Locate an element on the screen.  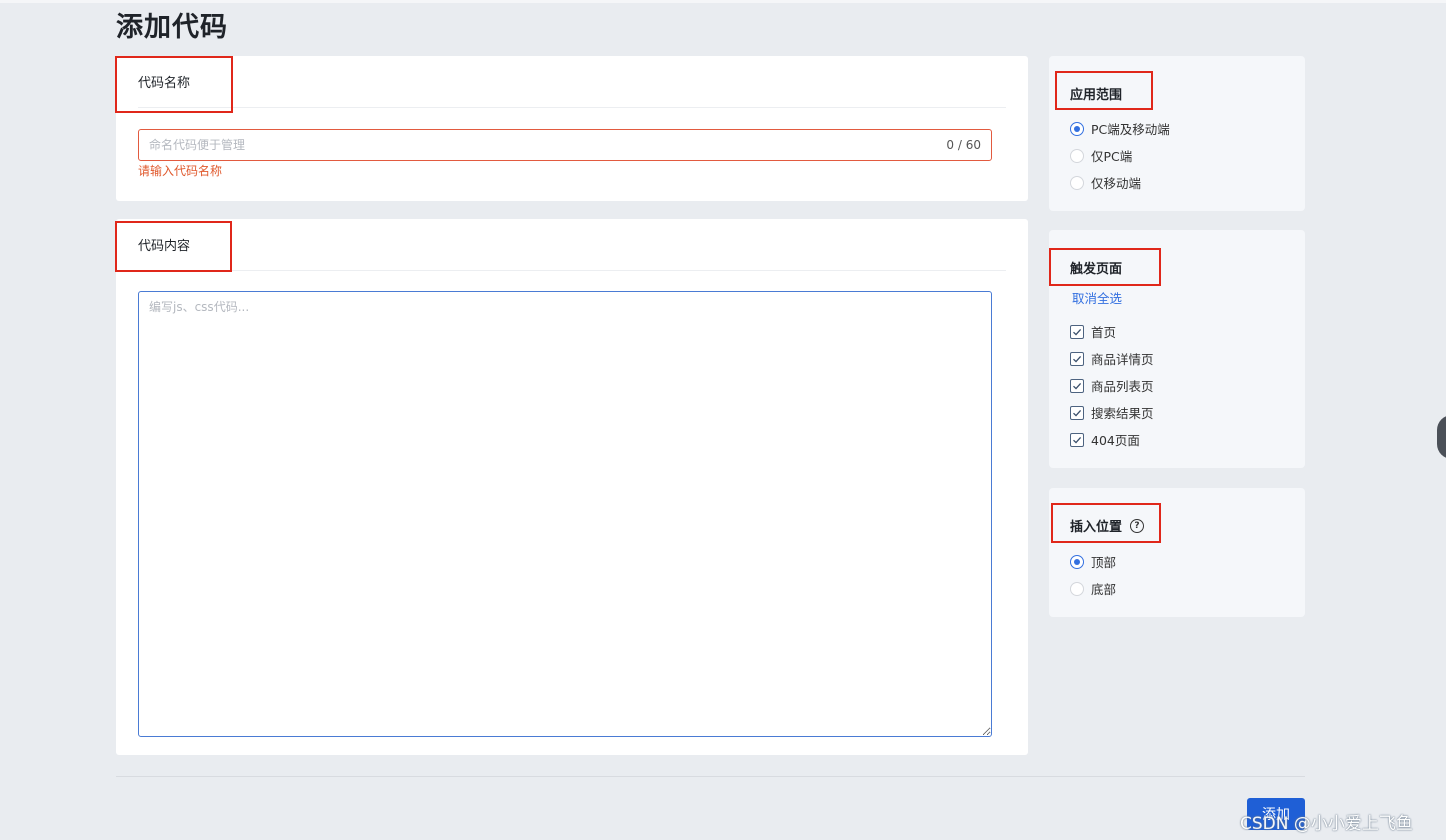
trigger-page-label: 404页面 is located at coordinates (1115, 440).